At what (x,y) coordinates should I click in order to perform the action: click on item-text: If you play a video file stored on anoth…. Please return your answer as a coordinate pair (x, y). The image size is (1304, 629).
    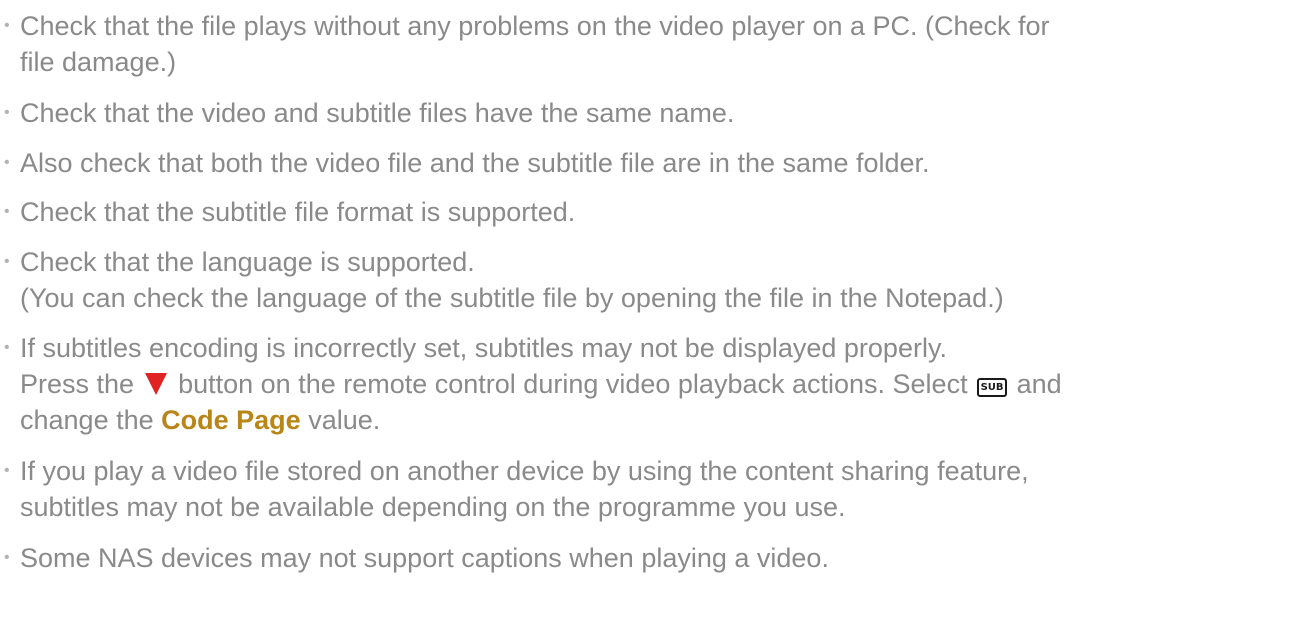
    Looking at the image, I should click on (524, 471).